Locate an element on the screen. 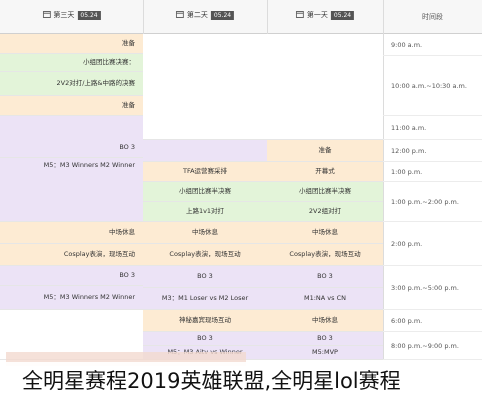 The width and height of the screenshot is (482, 400). day2-empty is located at coordinates (205, 87).